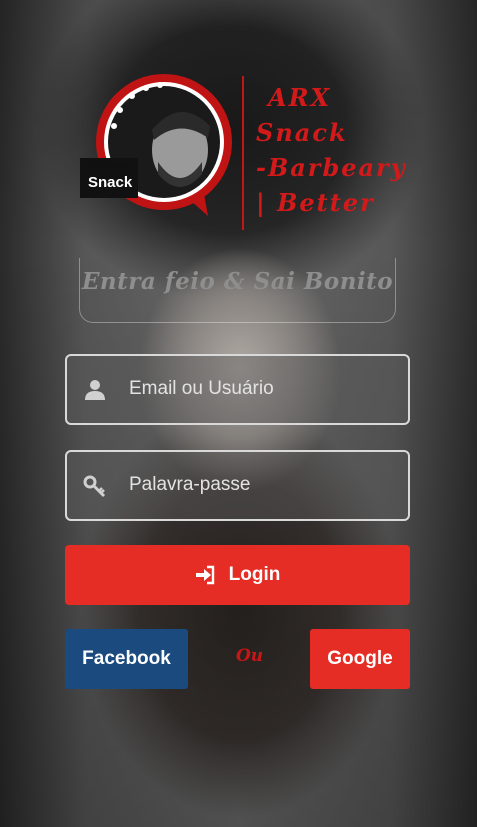  I want to click on brand-line-2: Snack, so click(302, 132).